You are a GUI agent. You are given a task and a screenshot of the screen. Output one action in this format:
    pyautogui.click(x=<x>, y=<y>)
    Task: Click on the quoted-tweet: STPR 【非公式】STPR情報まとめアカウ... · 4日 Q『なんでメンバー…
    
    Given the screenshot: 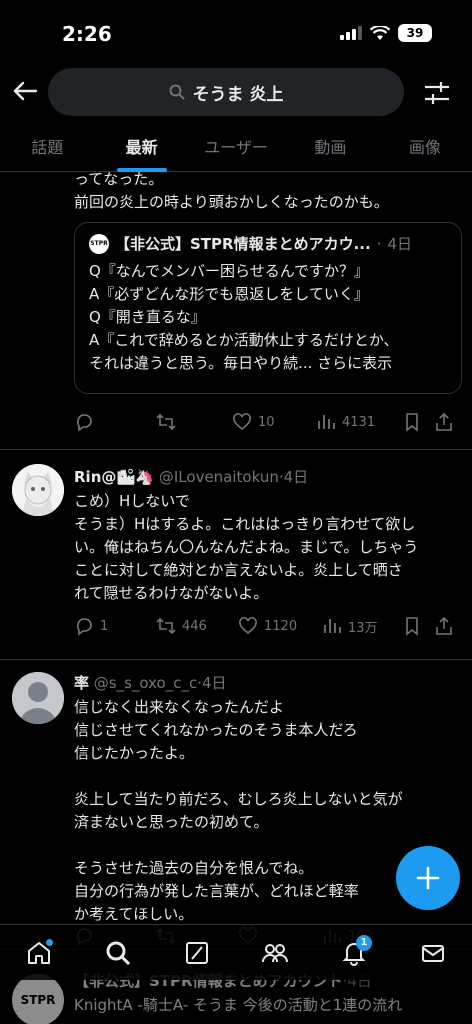 What is the action you would take?
    pyautogui.click(x=268, y=308)
    